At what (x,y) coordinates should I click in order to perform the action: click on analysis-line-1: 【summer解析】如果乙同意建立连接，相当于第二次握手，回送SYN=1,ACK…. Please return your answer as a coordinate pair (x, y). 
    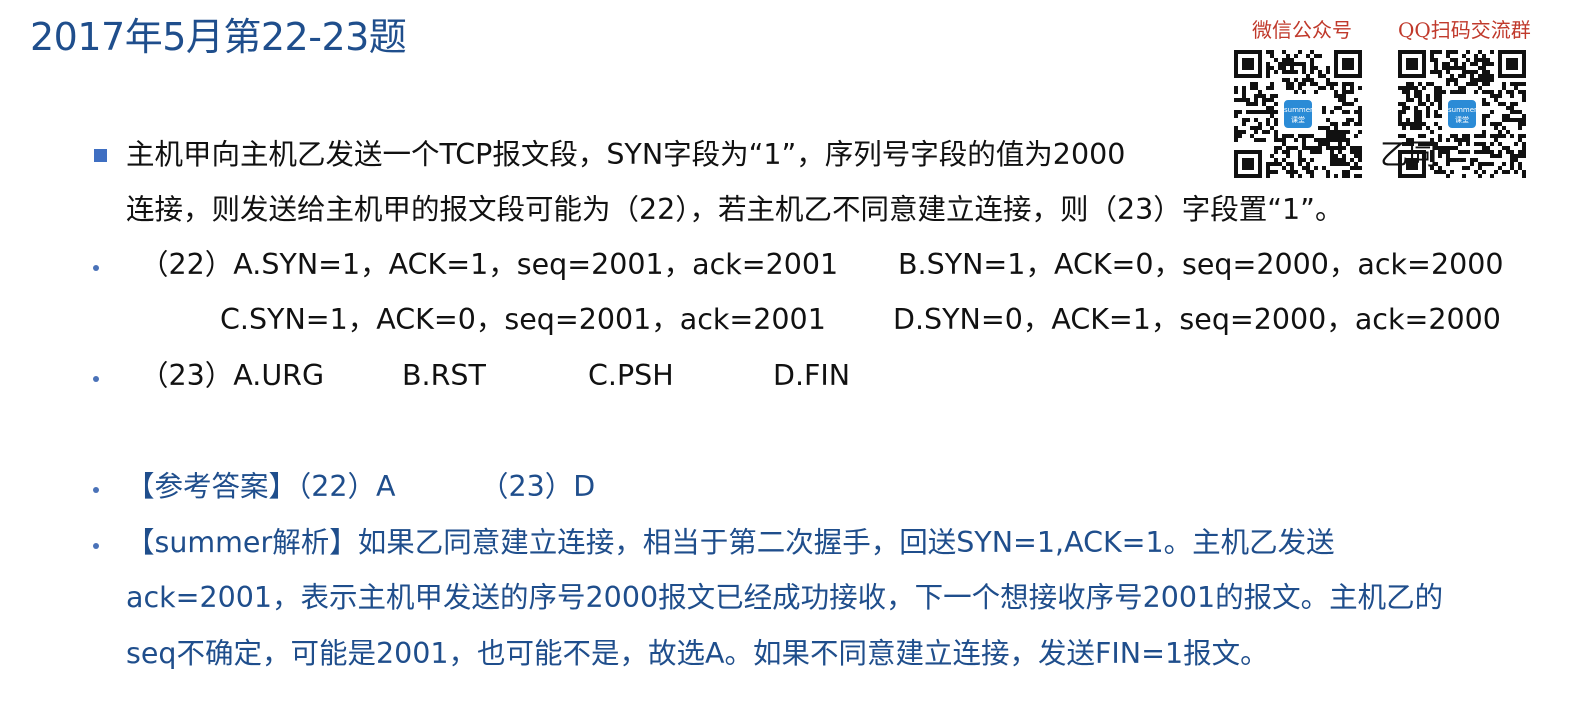
    Looking at the image, I should click on (730, 542).